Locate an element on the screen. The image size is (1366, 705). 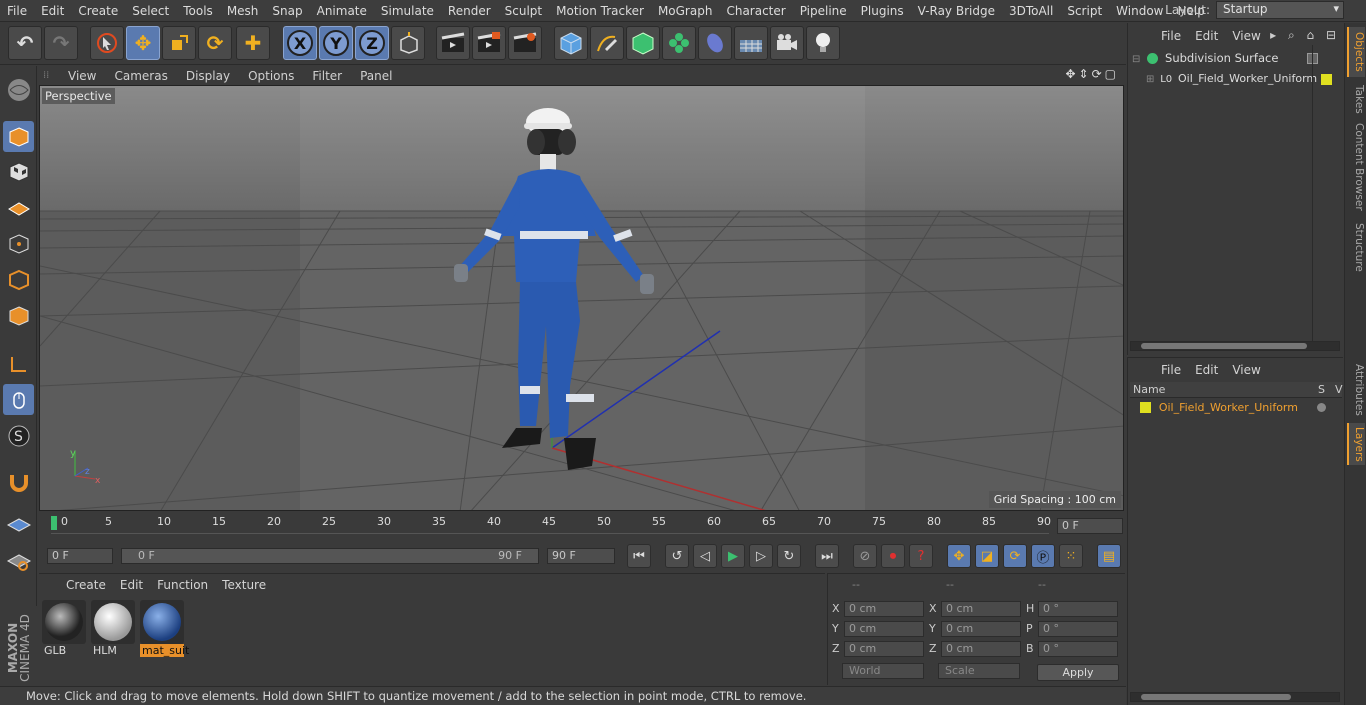
axis-mode-icon is located at coordinates (18, 363).